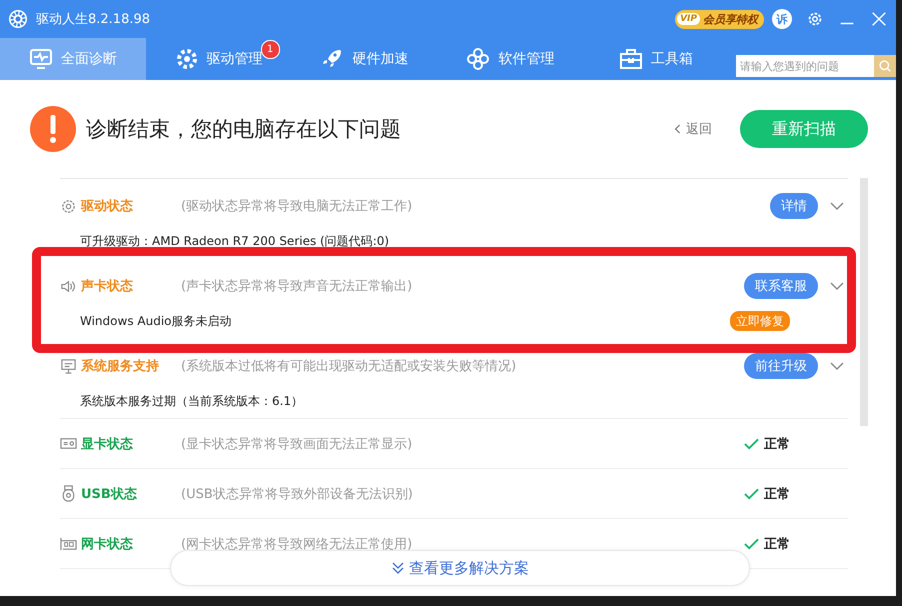 This screenshot has height=606, width=902. What do you see at coordinates (815, 19) in the screenshot?
I see `settings-icon` at bounding box center [815, 19].